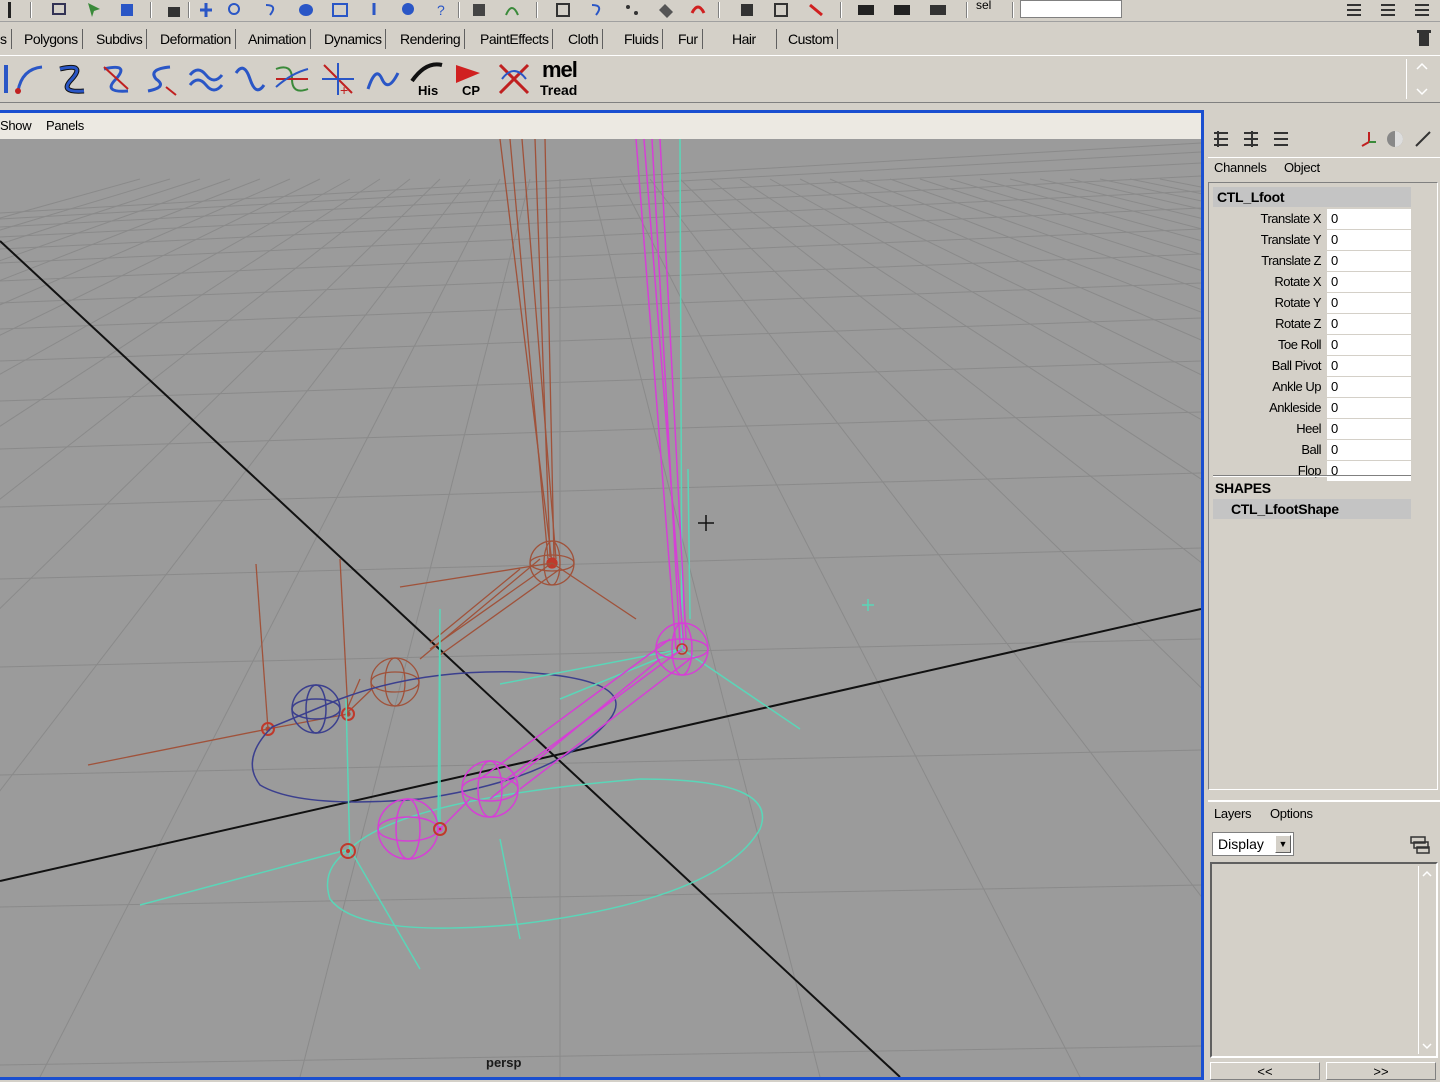 This screenshot has height=1082, width=1440. Describe the element at coordinates (408, 10) in the screenshot. I see `mask-rendering-icon` at that location.